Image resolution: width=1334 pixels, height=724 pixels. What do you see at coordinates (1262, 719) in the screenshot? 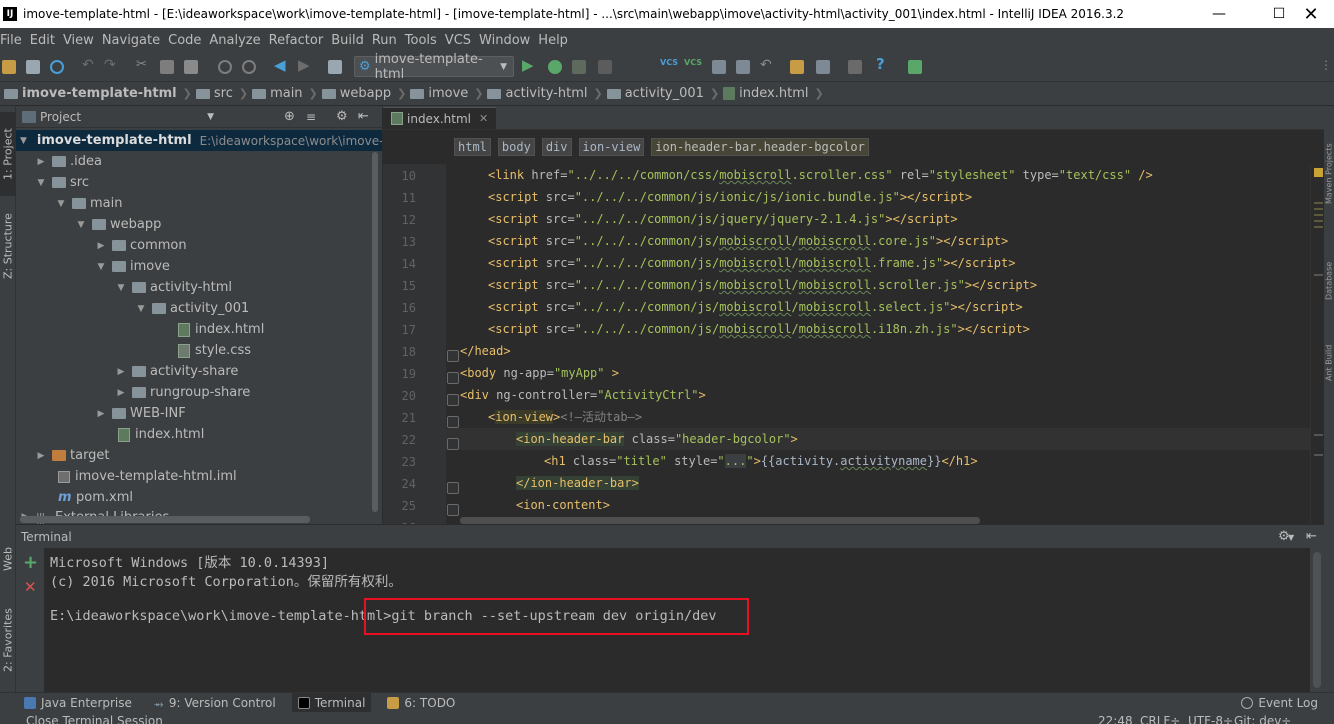
I see `status-git-branch: Git: dev÷` at bounding box center [1262, 719].